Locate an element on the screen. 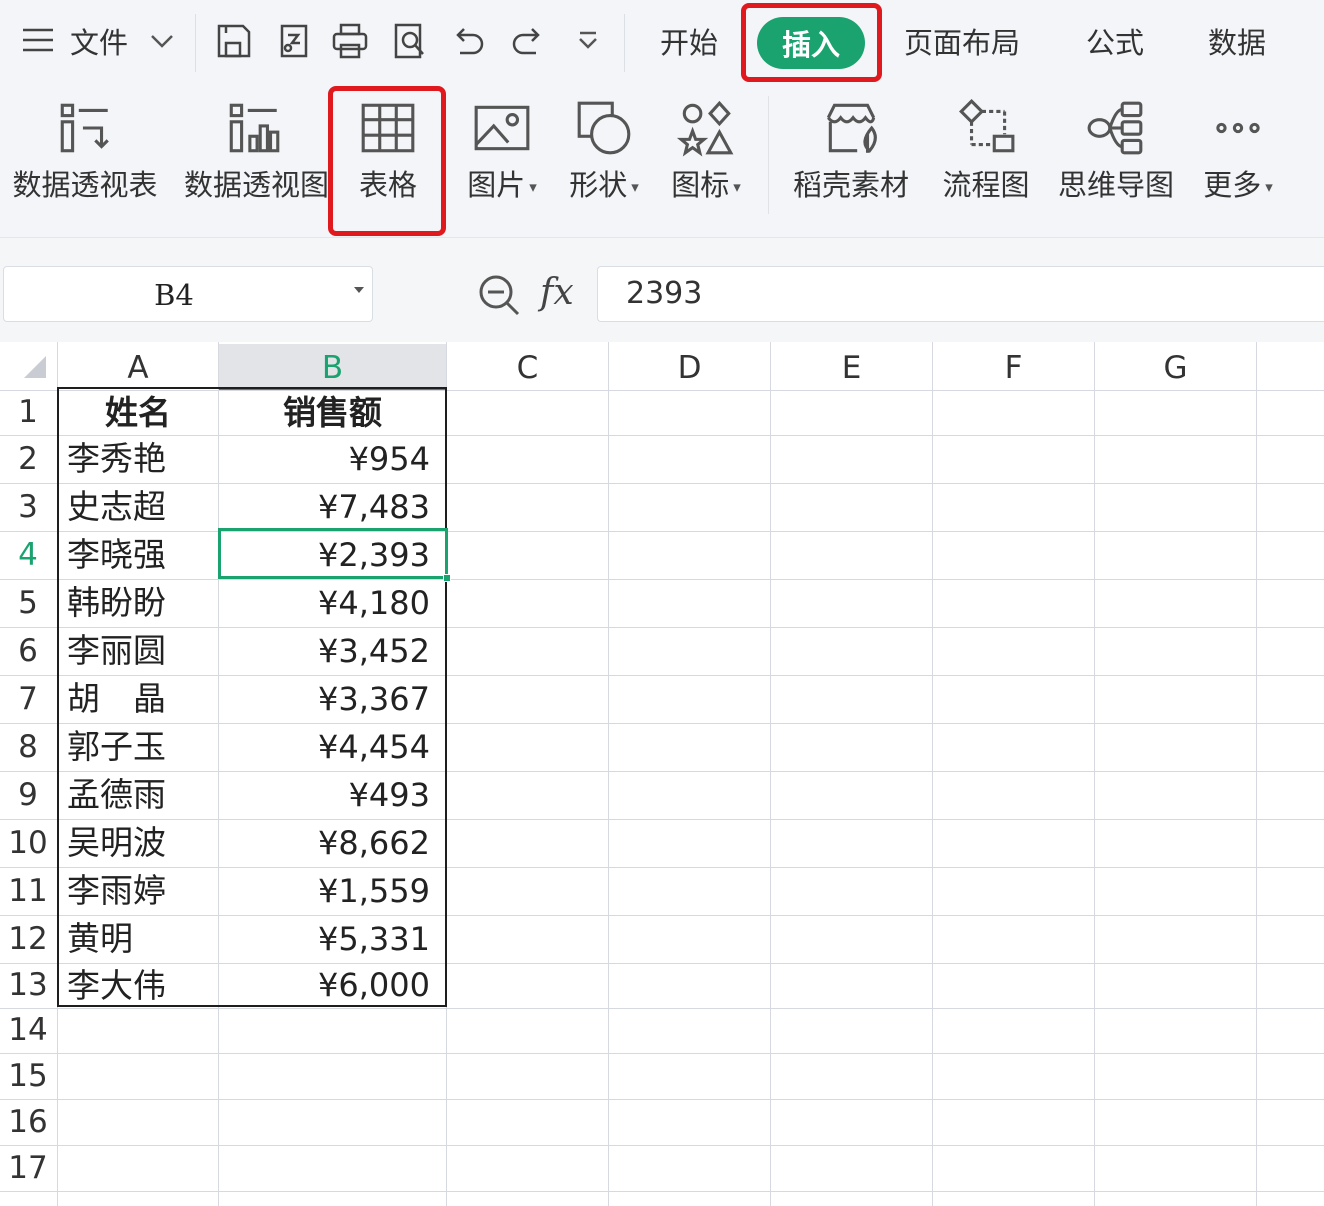  tab-home: 开始 is located at coordinates (689, 43).